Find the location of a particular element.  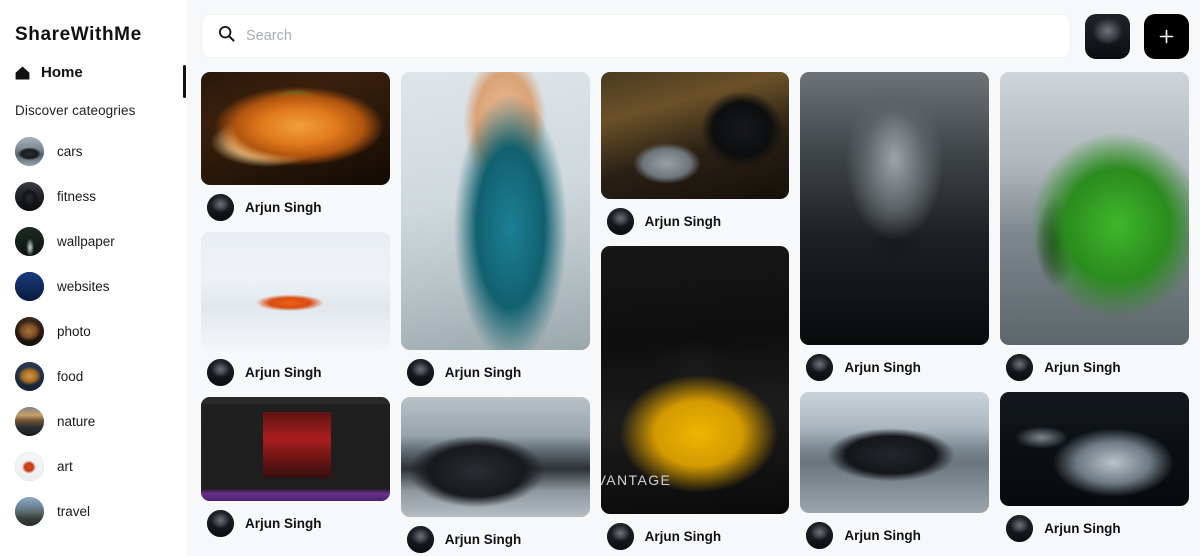

sidebar-item-label: cars is located at coordinates (70, 151).